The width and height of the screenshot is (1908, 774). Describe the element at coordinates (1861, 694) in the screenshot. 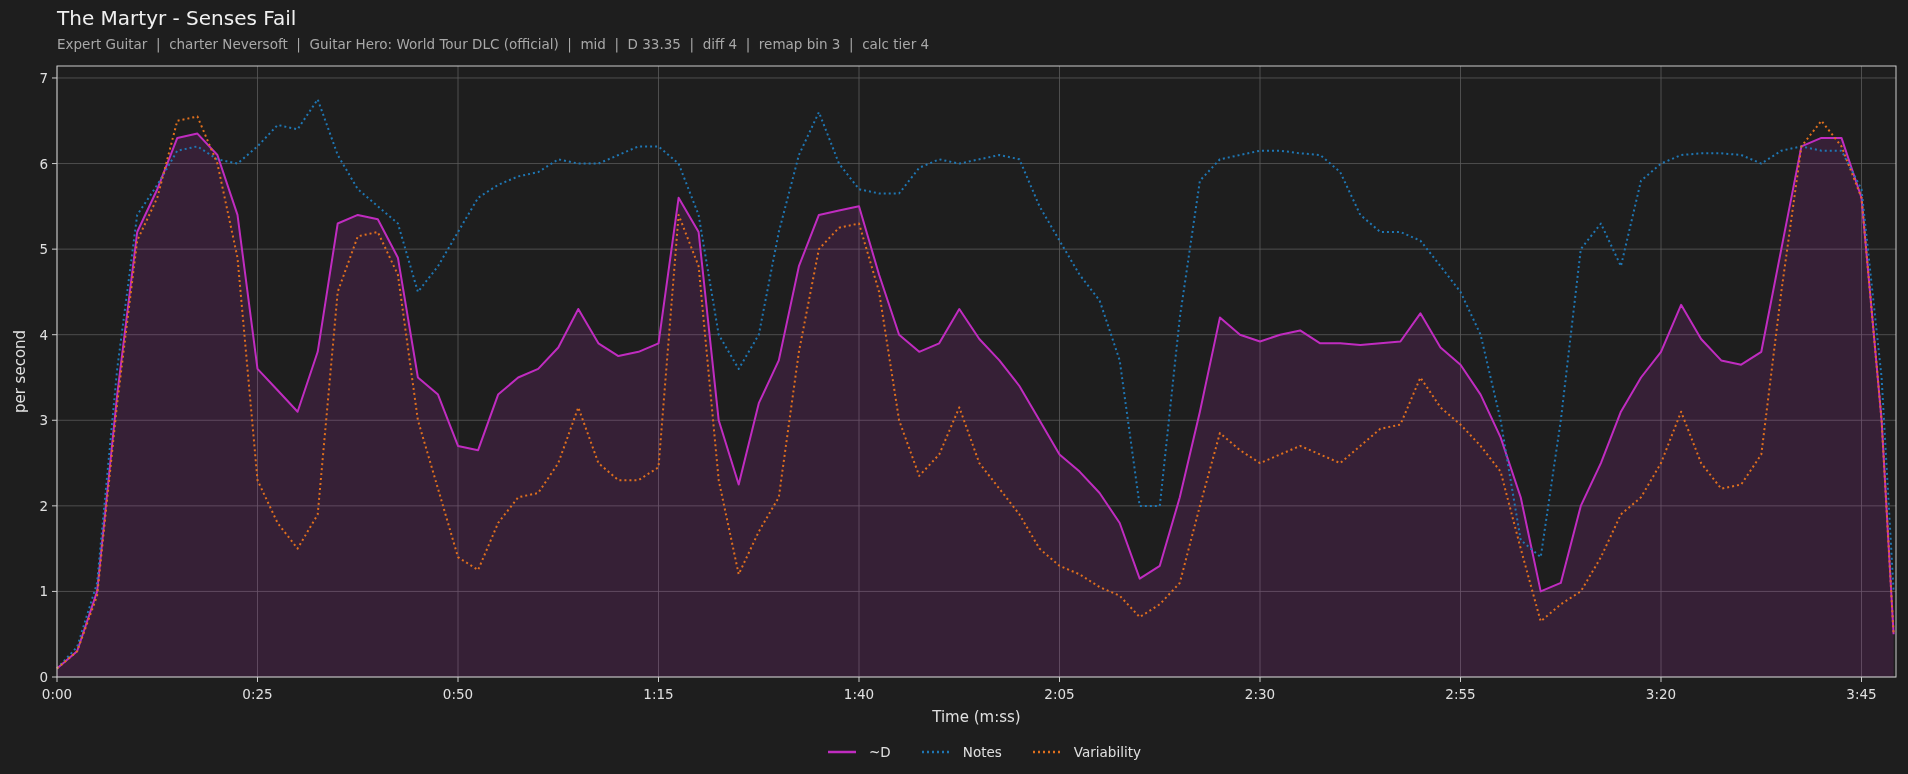

I see `axis-tick-label: 3:45` at that location.